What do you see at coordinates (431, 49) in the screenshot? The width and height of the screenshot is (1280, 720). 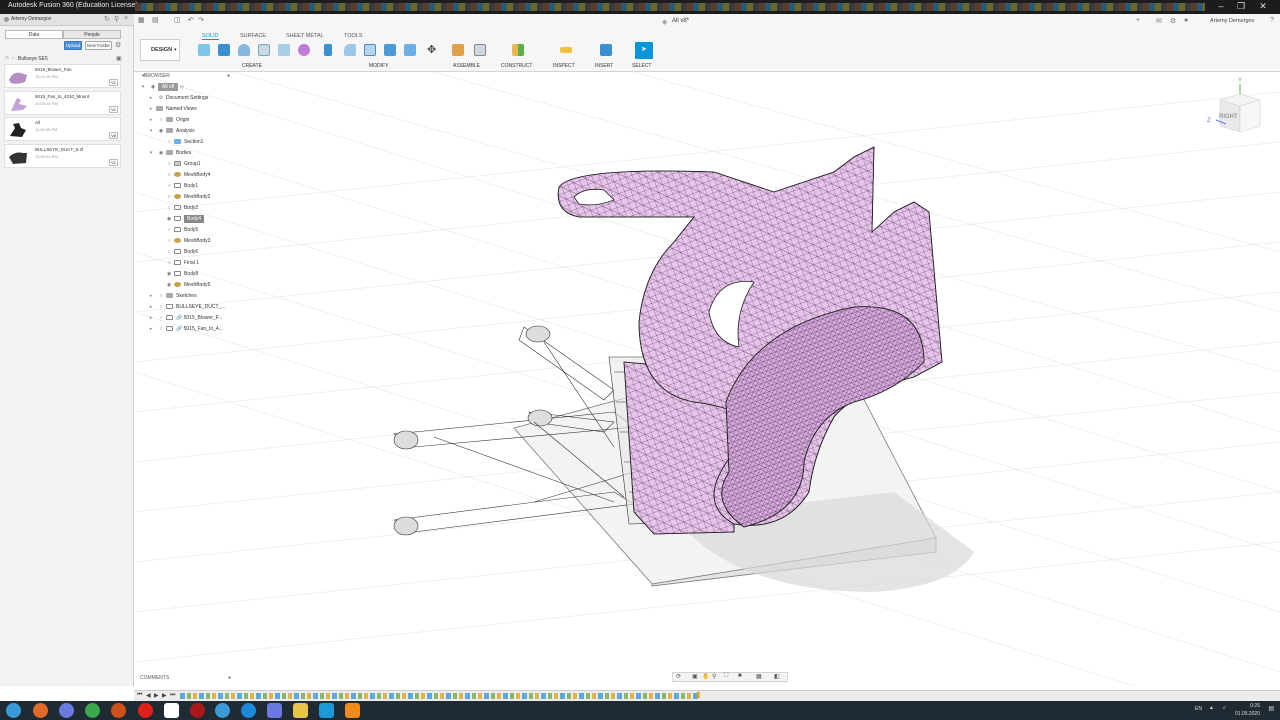 I see `move-icon: ✥` at bounding box center [431, 49].